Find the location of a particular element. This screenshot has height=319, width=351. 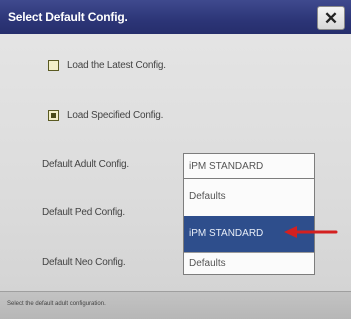

status-text: Select the default adult configuration. is located at coordinates (56, 304).